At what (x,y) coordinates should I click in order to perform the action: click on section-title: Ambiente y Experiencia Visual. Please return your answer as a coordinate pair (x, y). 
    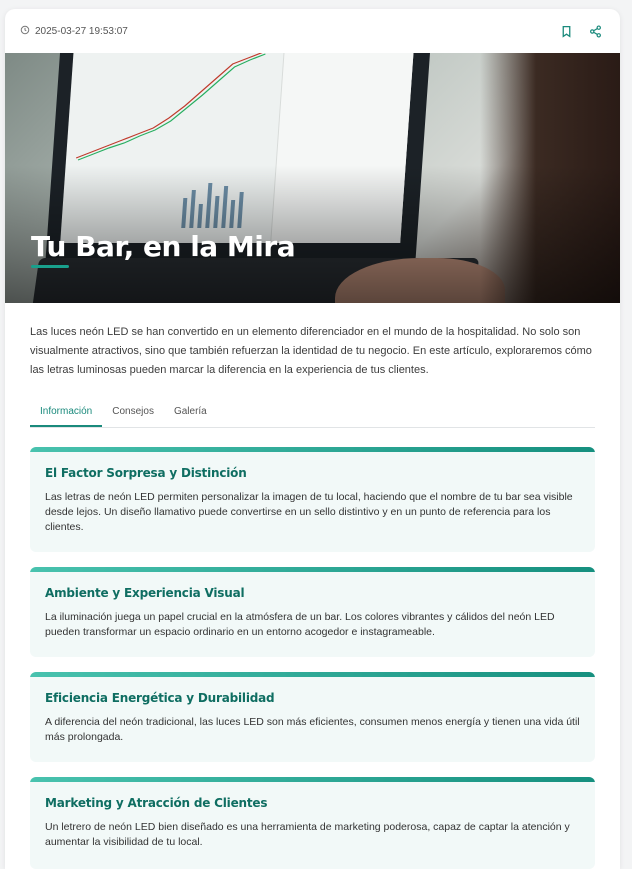
    Looking at the image, I should click on (145, 593).